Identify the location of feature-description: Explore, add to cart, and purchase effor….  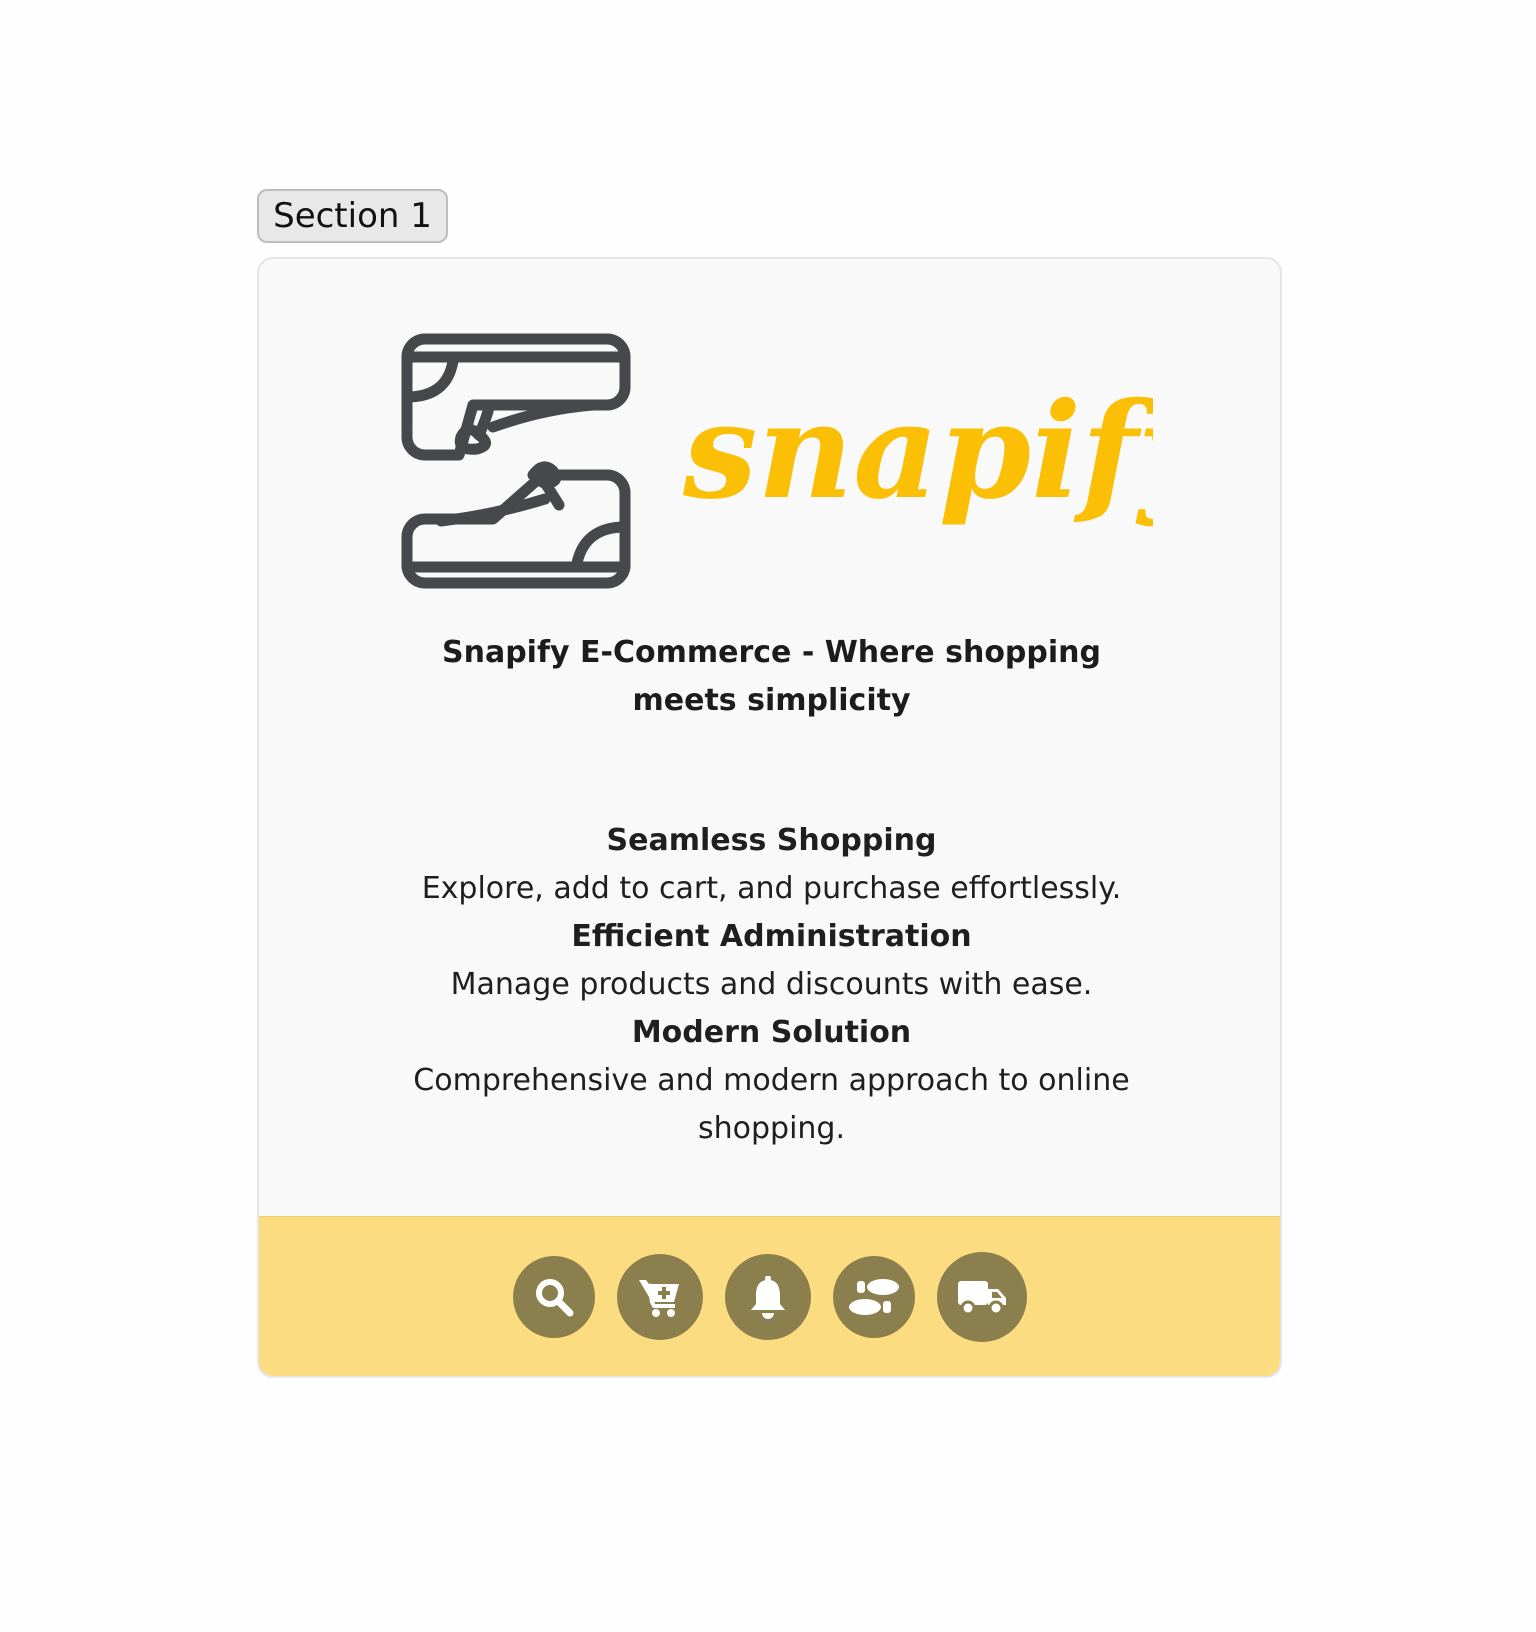
(771, 888).